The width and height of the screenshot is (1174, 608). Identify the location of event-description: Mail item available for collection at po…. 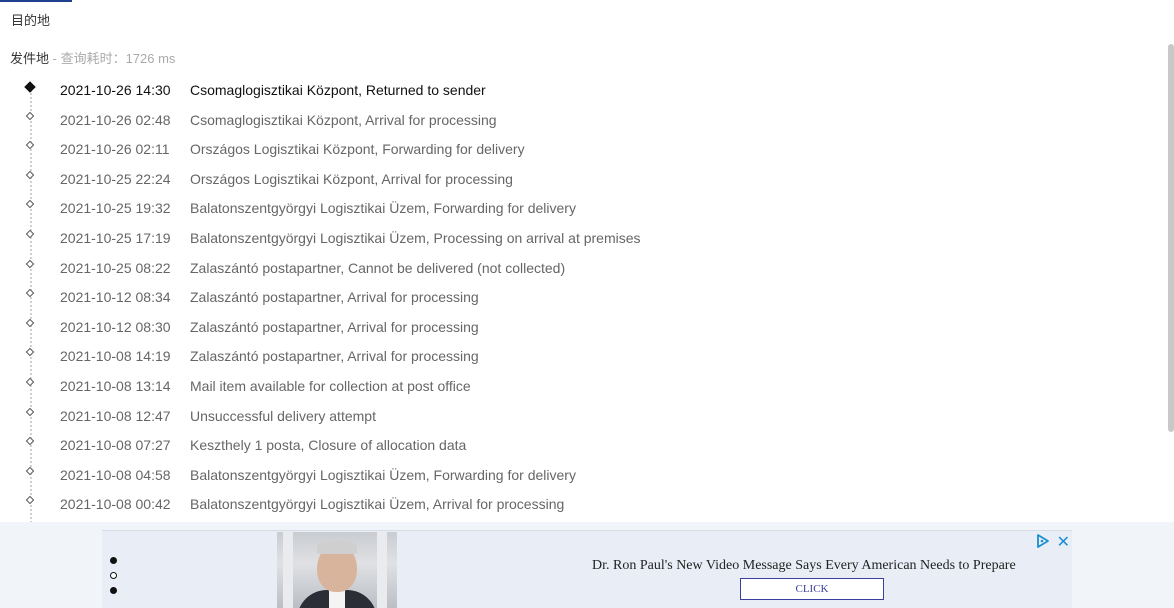
(330, 385).